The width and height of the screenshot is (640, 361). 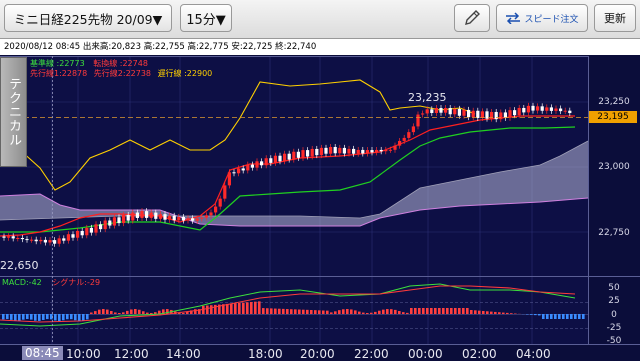 I want to click on price-label-mid: 23,000, so click(x=614, y=167).